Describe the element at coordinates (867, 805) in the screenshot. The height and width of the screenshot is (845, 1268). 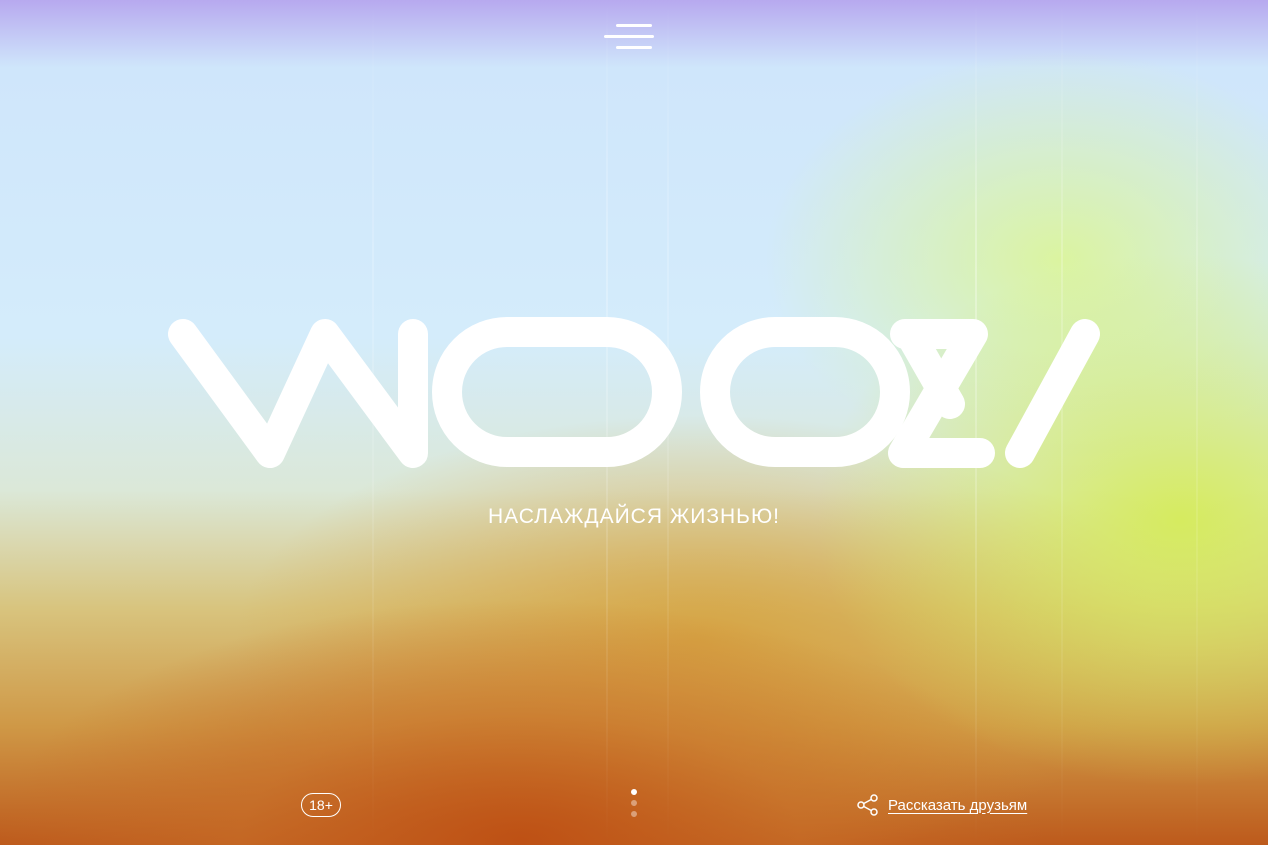
I see `share-icon` at that location.